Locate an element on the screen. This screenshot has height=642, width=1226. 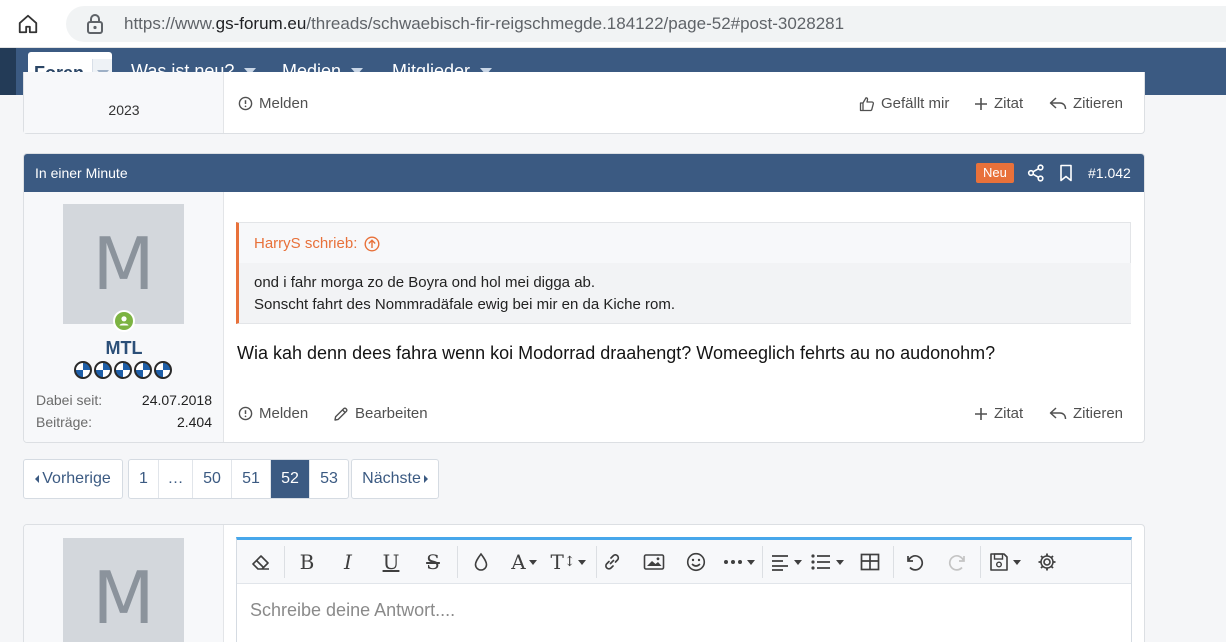
table-icon is located at coordinates (870, 562).